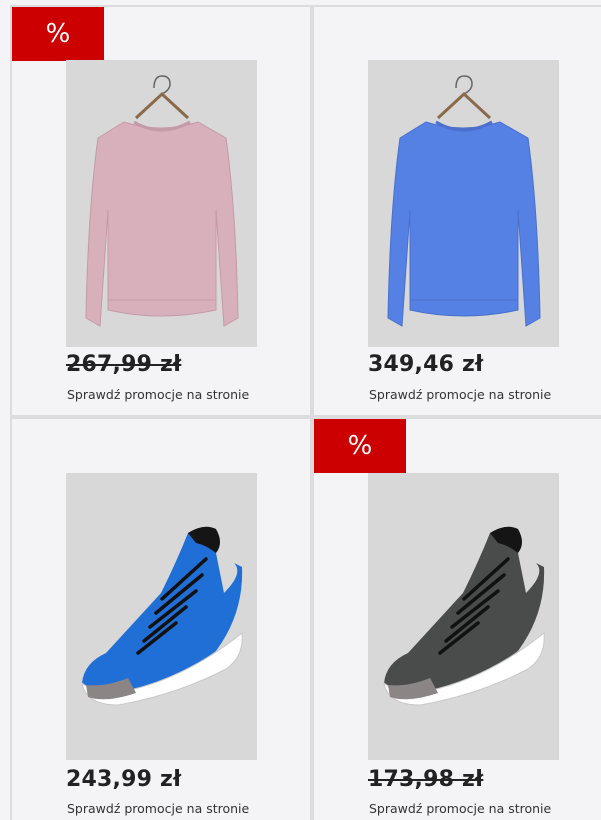  I want to click on product-price: 349,46 zł, so click(426, 364).